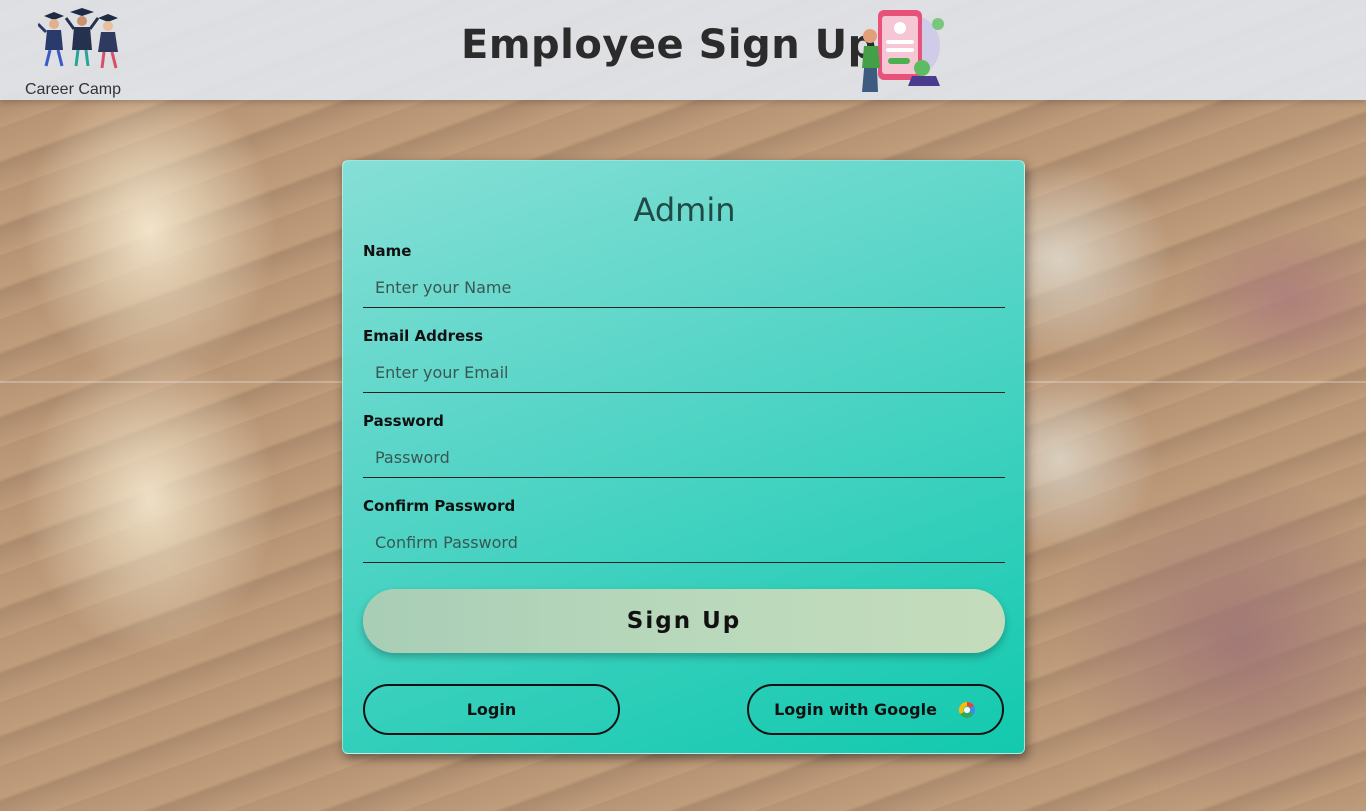 Image resolution: width=1366 pixels, height=811 pixels. I want to click on graduates-logo-icon, so click(78, 38).